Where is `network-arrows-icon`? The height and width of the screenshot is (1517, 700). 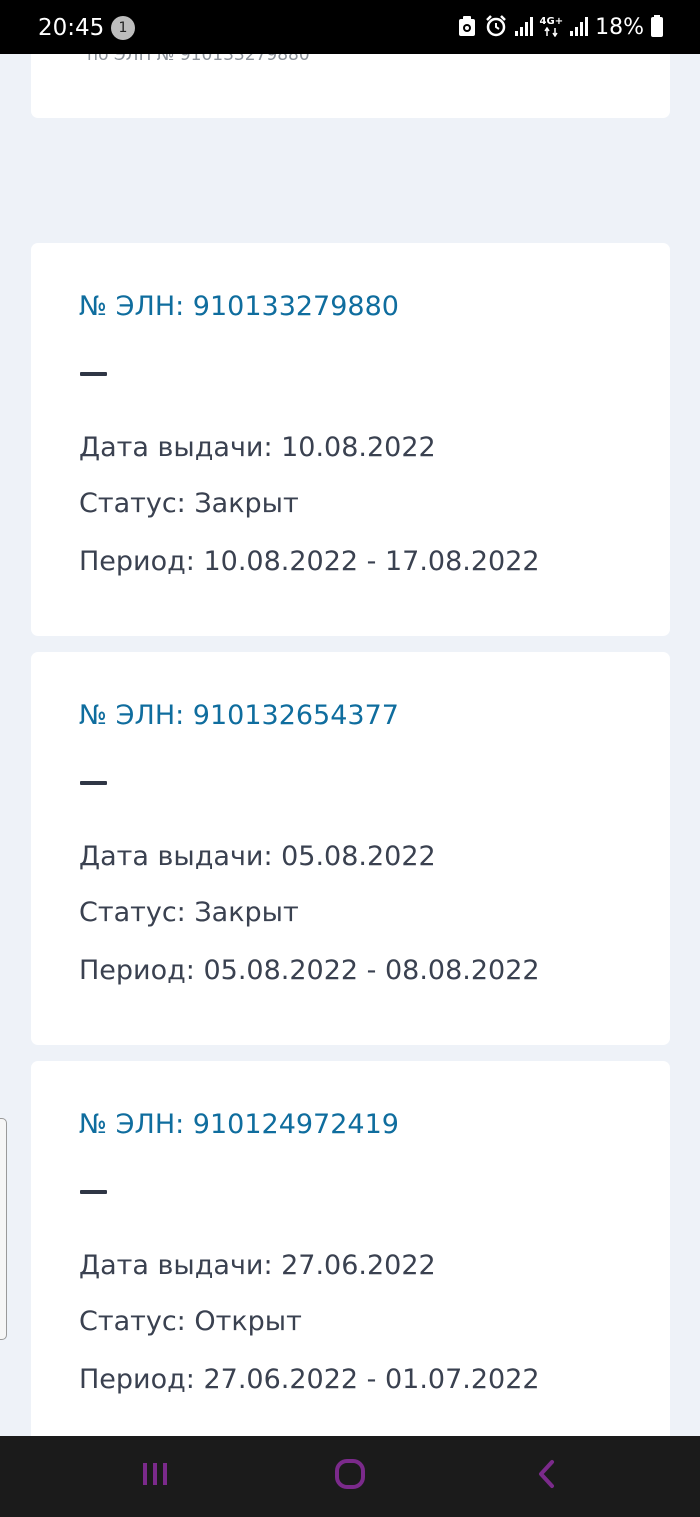 network-arrows-icon is located at coordinates (551, 33).